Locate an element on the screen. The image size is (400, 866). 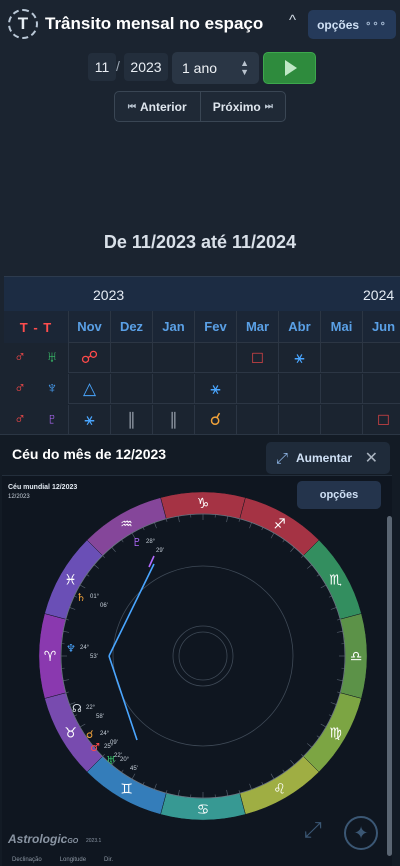
logo-letter: T is located at coordinates (23, 23).